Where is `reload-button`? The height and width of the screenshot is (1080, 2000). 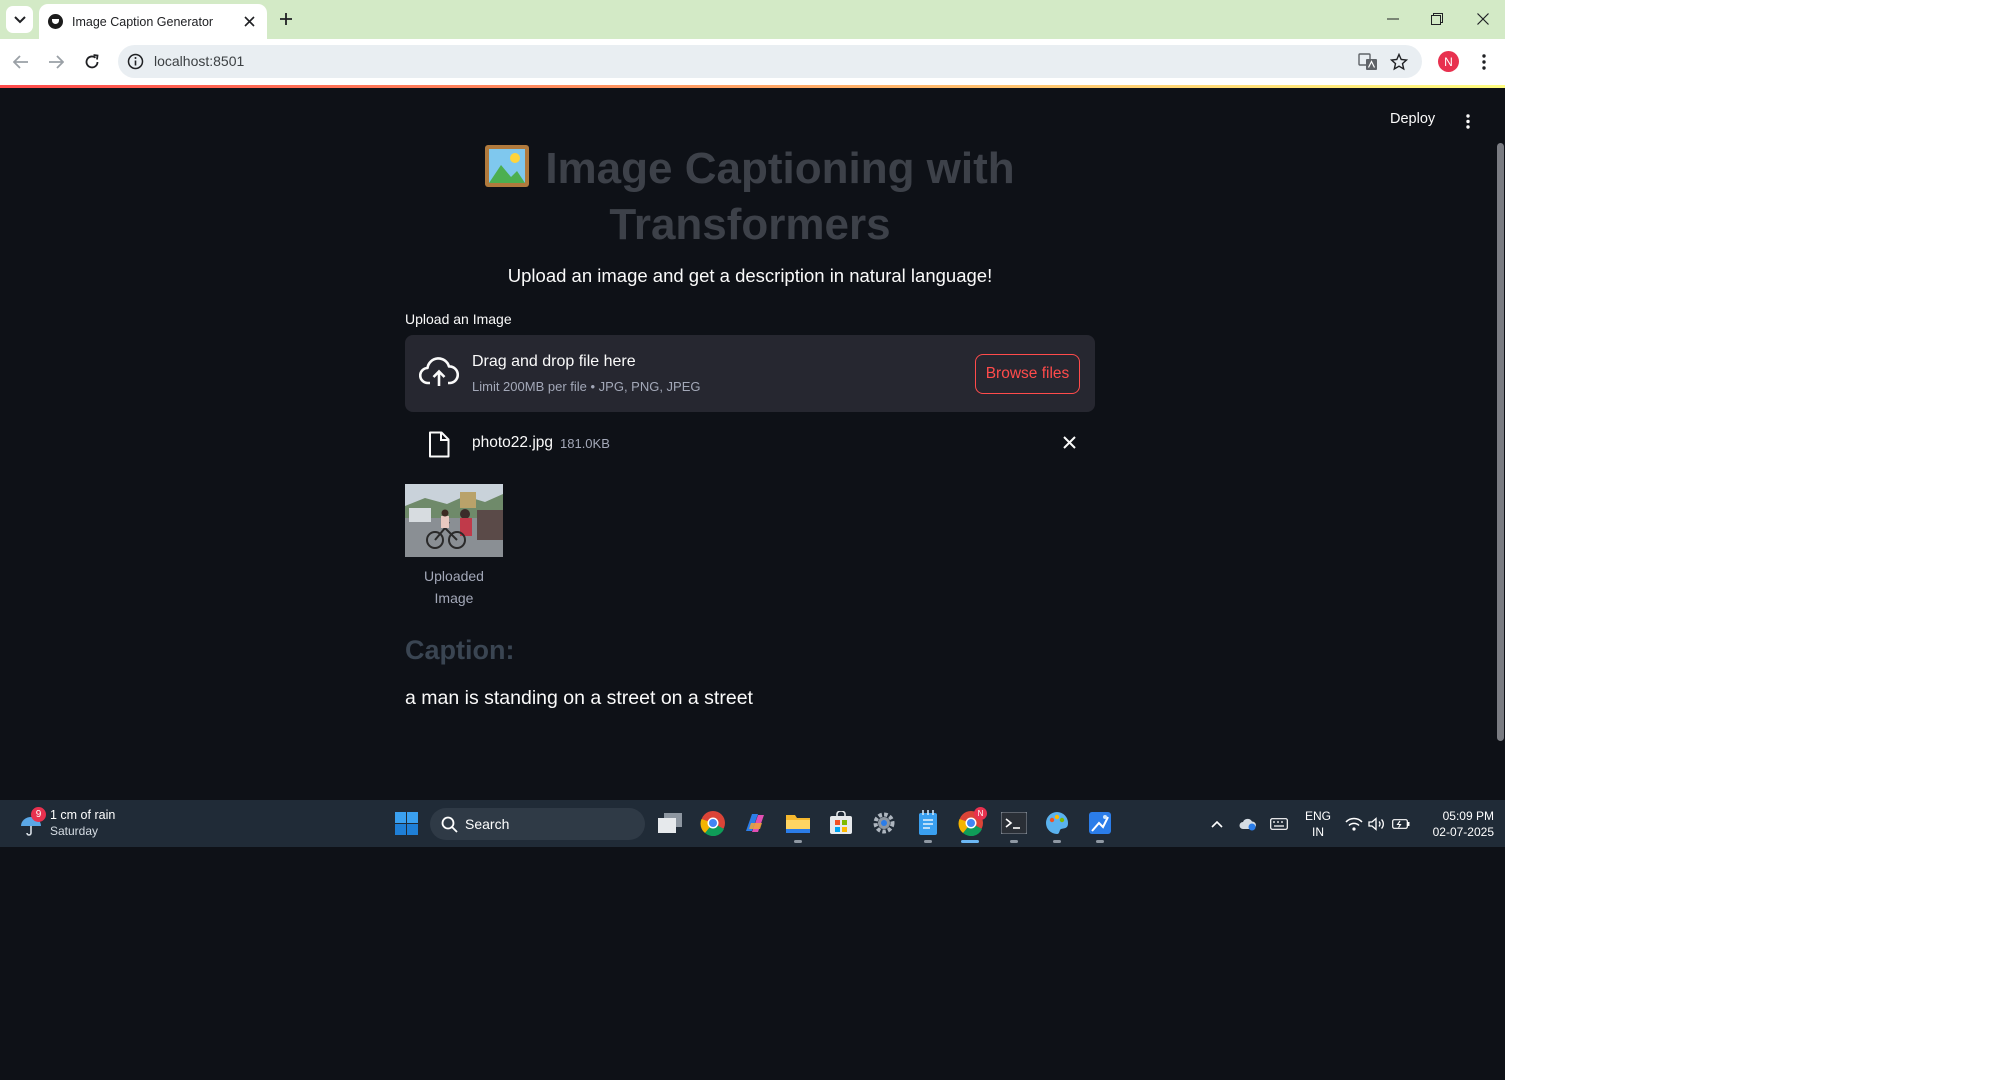
reload-button is located at coordinates (92, 62).